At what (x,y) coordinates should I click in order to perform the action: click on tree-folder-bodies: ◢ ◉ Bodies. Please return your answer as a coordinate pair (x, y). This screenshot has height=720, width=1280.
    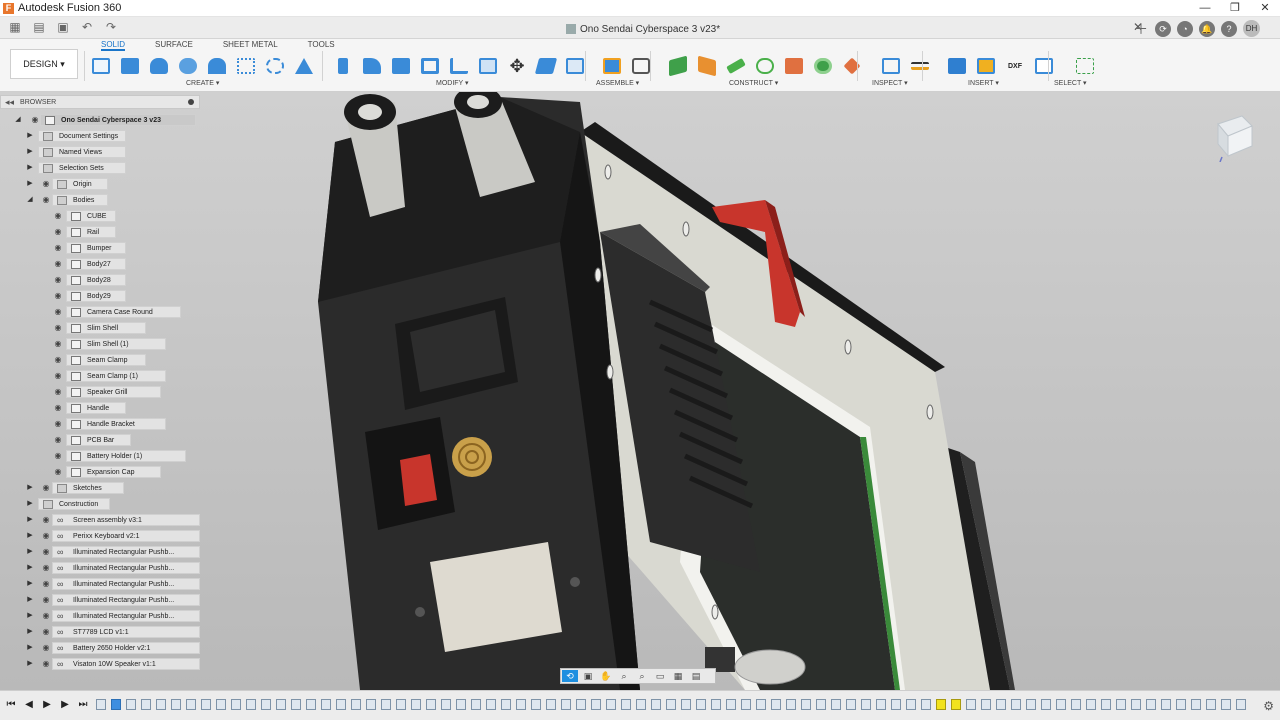
    Looking at the image, I should click on (100, 200).